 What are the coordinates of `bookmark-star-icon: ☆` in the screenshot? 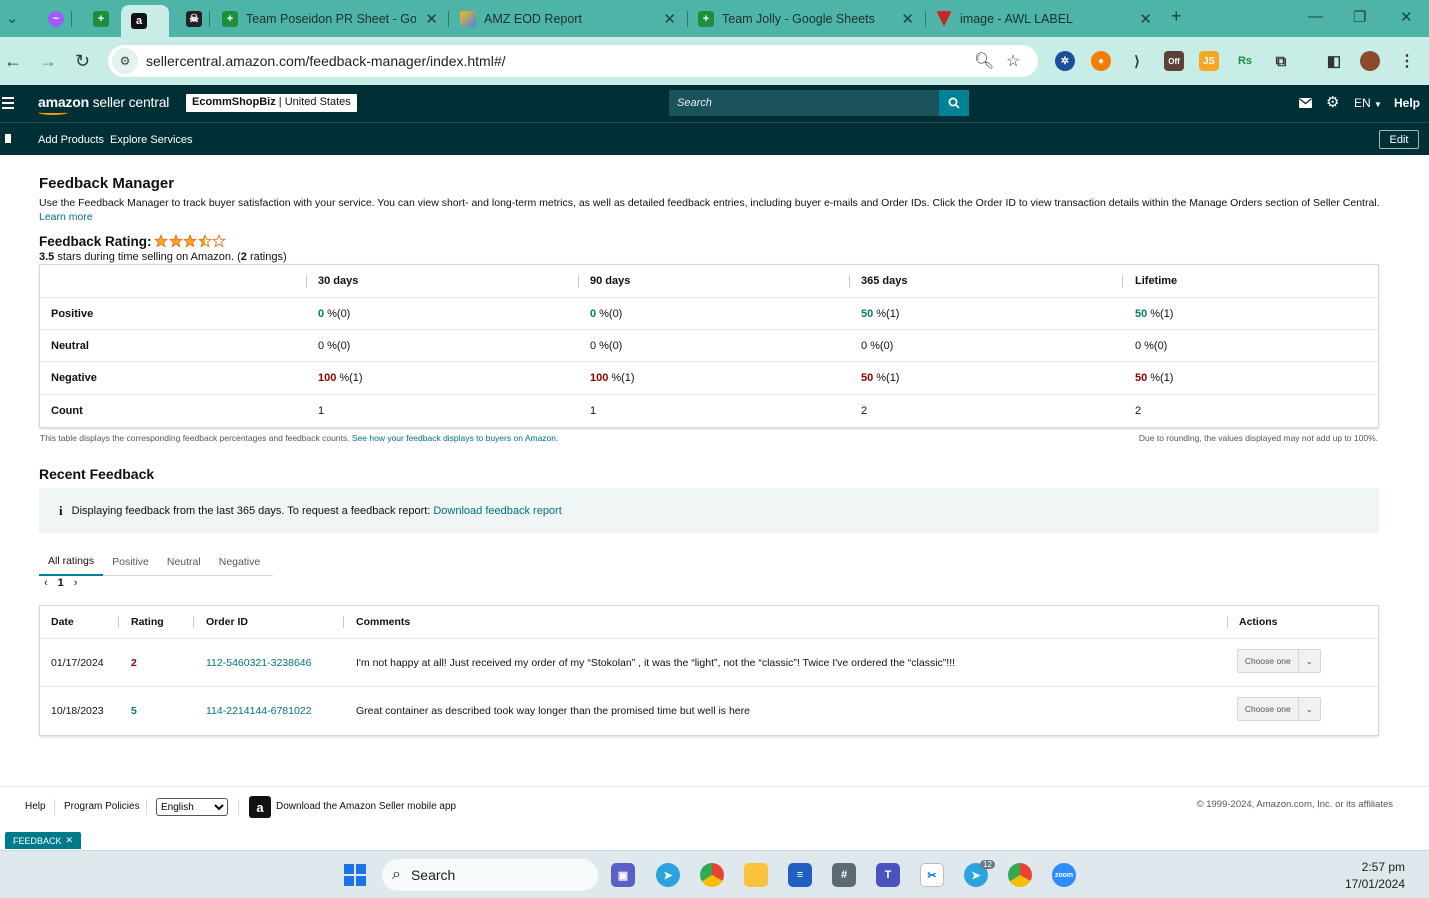 It's located at (1013, 61).